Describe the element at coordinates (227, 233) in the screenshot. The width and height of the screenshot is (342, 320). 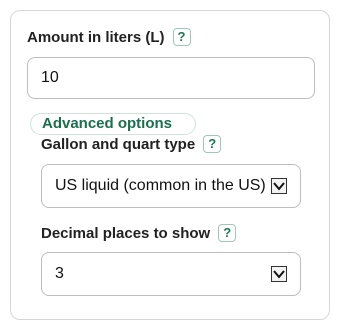
I see `decimals-help-icon: ?` at that location.